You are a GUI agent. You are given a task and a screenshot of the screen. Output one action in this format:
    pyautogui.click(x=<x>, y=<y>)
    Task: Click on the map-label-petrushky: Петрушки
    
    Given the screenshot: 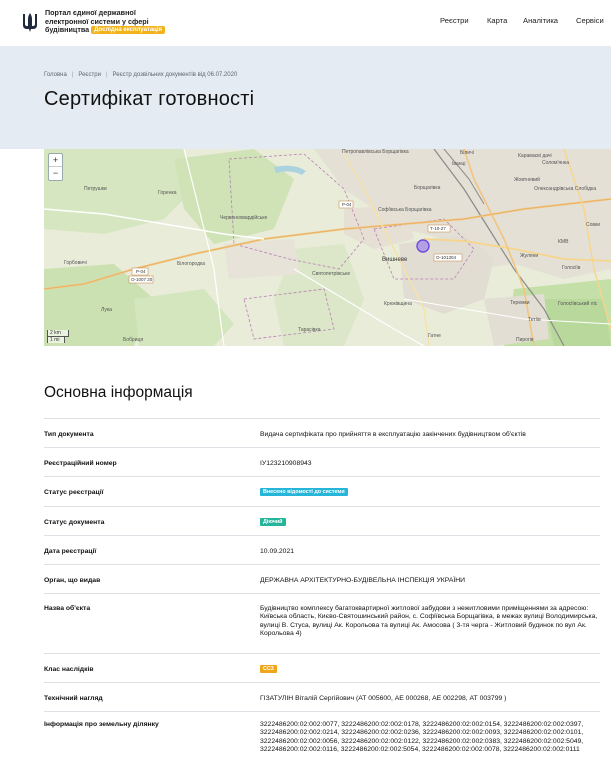 What is the action you would take?
    pyautogui.click(x=95, y=189)
    